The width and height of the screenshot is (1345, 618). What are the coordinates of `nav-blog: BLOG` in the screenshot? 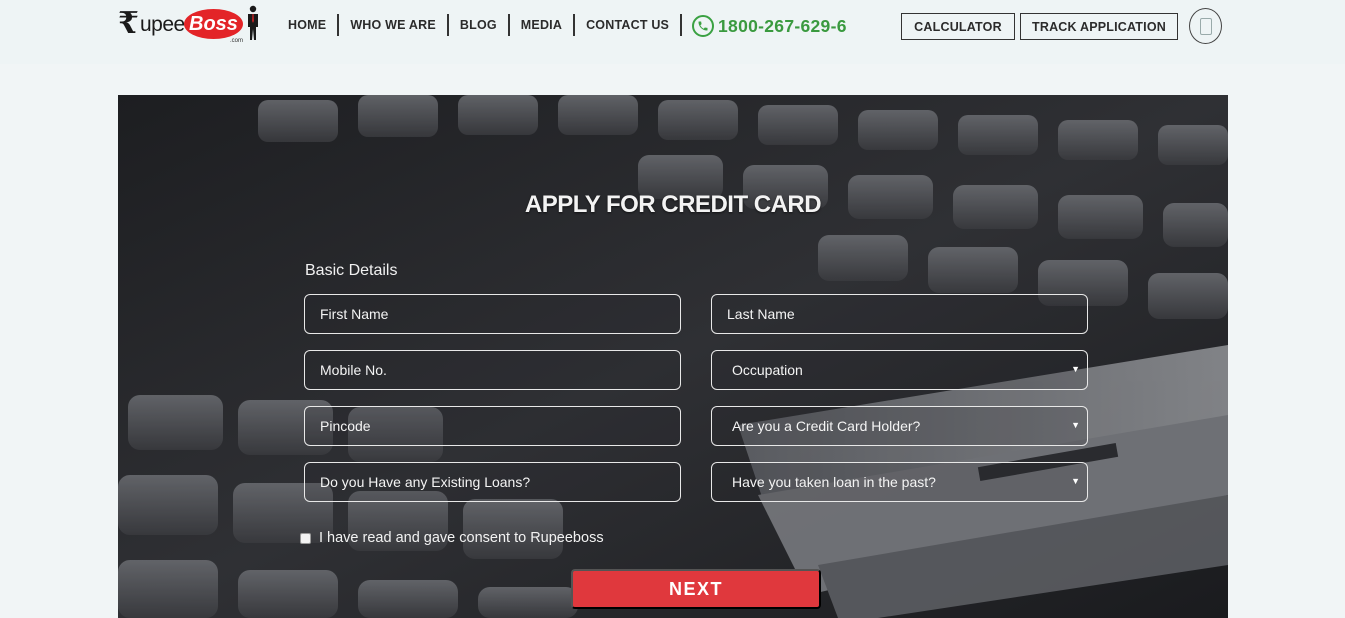 It's located at (479, 25).